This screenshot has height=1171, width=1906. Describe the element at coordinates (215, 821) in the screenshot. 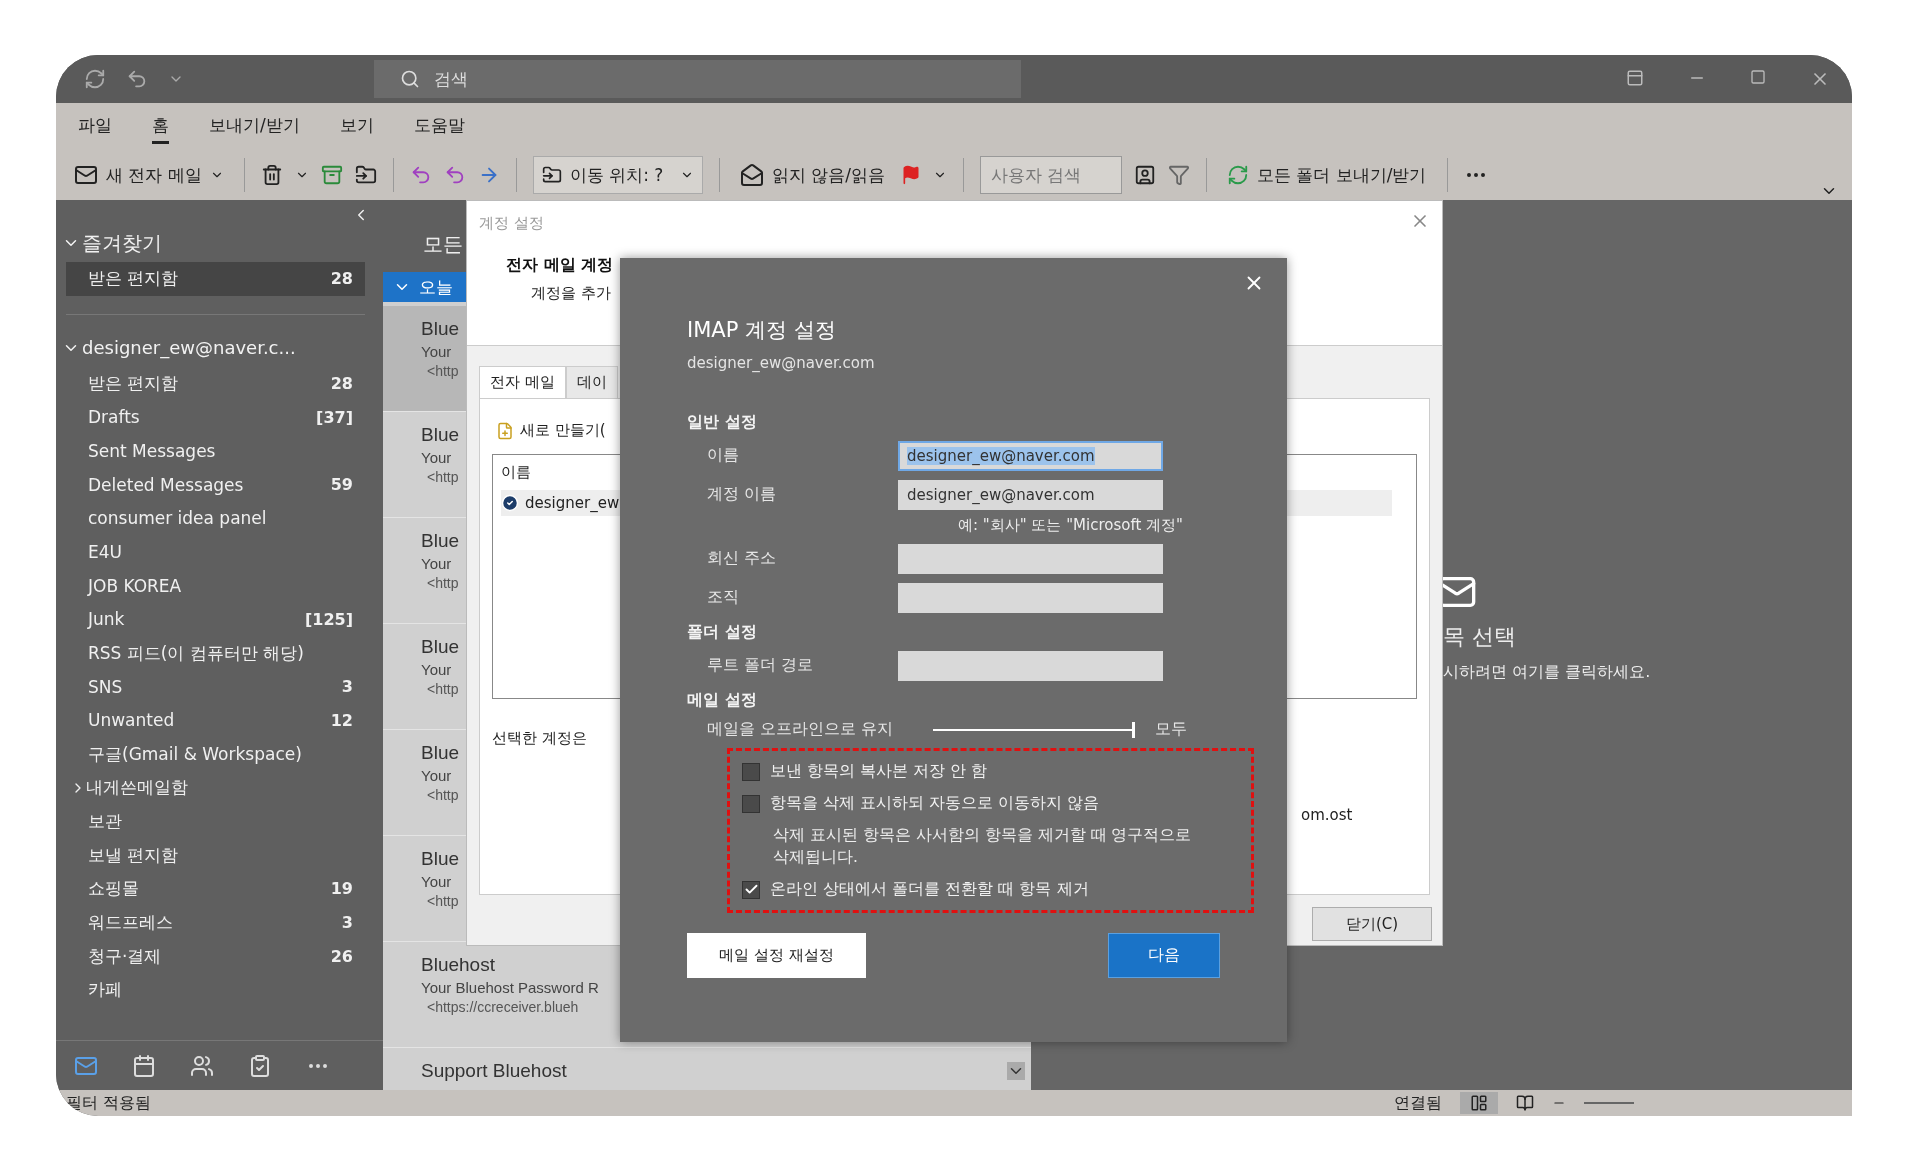

I see `folder-item: 보관` at that location.